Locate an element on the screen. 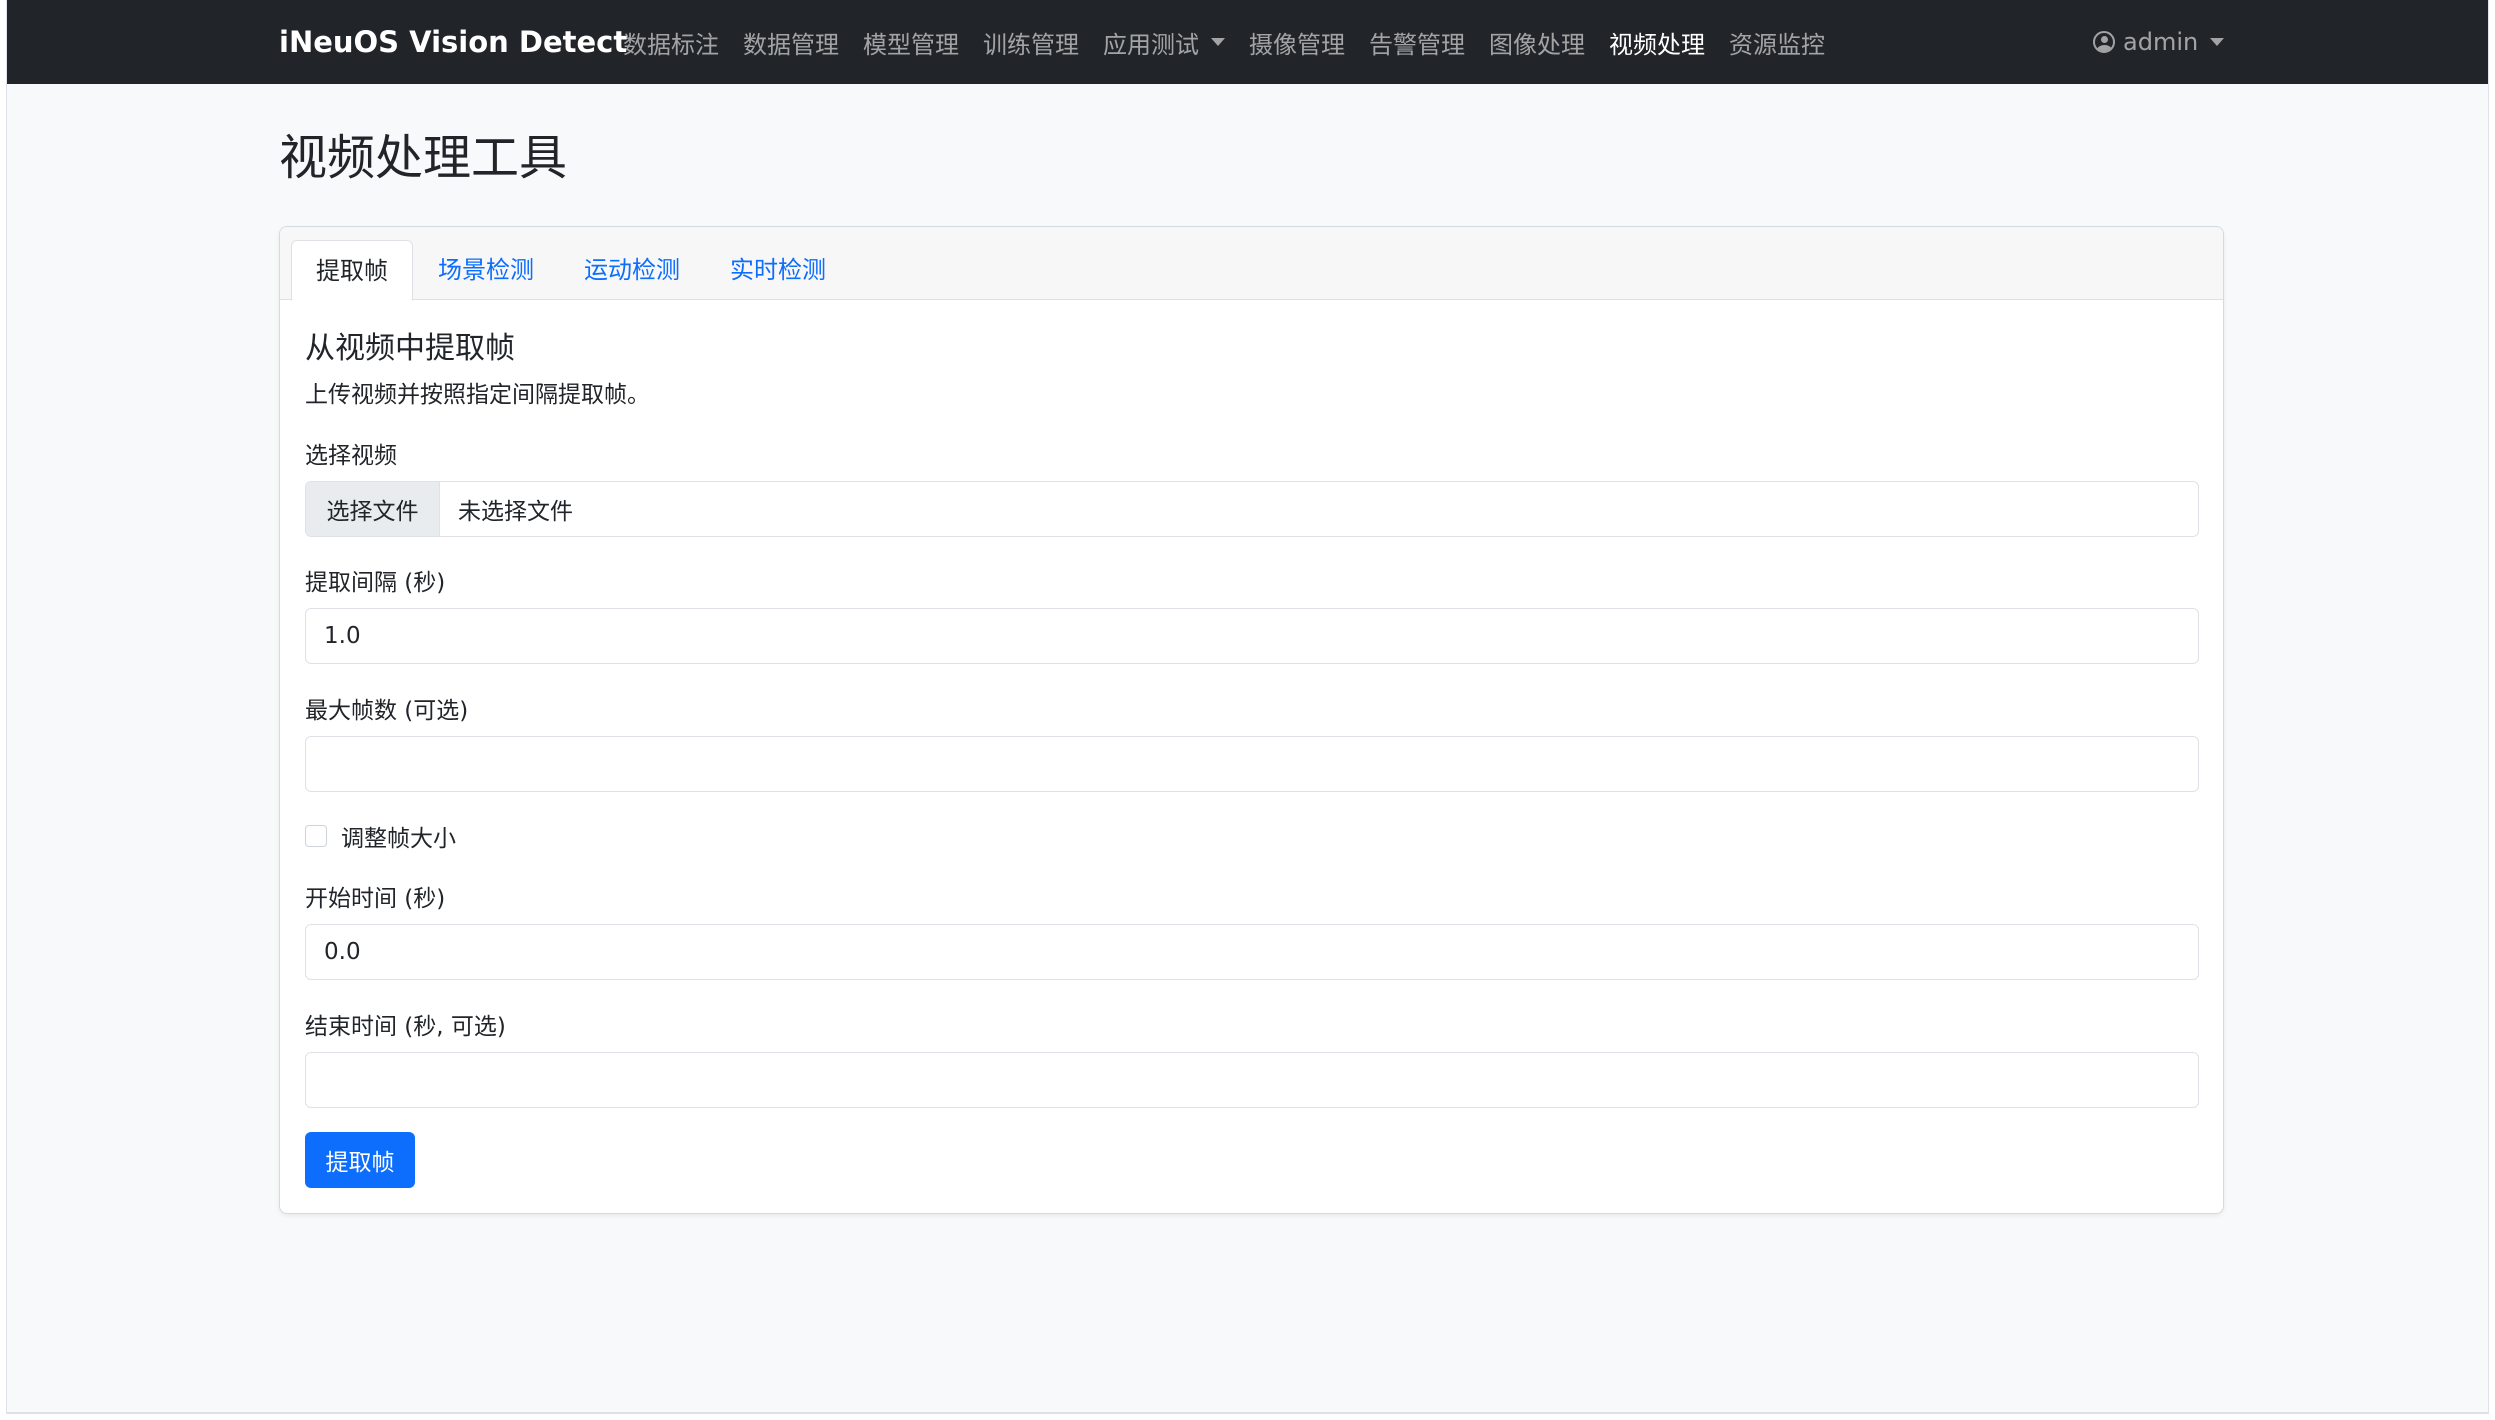 The width and height of the screenshot is (2495, 1420). resize-checkbox is located at coordinates (316, 836).